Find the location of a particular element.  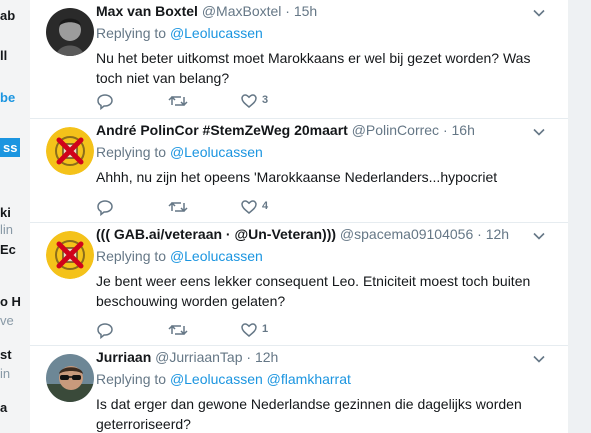

sidebar-text-fragment: ki is located at coordinates (5, 212).